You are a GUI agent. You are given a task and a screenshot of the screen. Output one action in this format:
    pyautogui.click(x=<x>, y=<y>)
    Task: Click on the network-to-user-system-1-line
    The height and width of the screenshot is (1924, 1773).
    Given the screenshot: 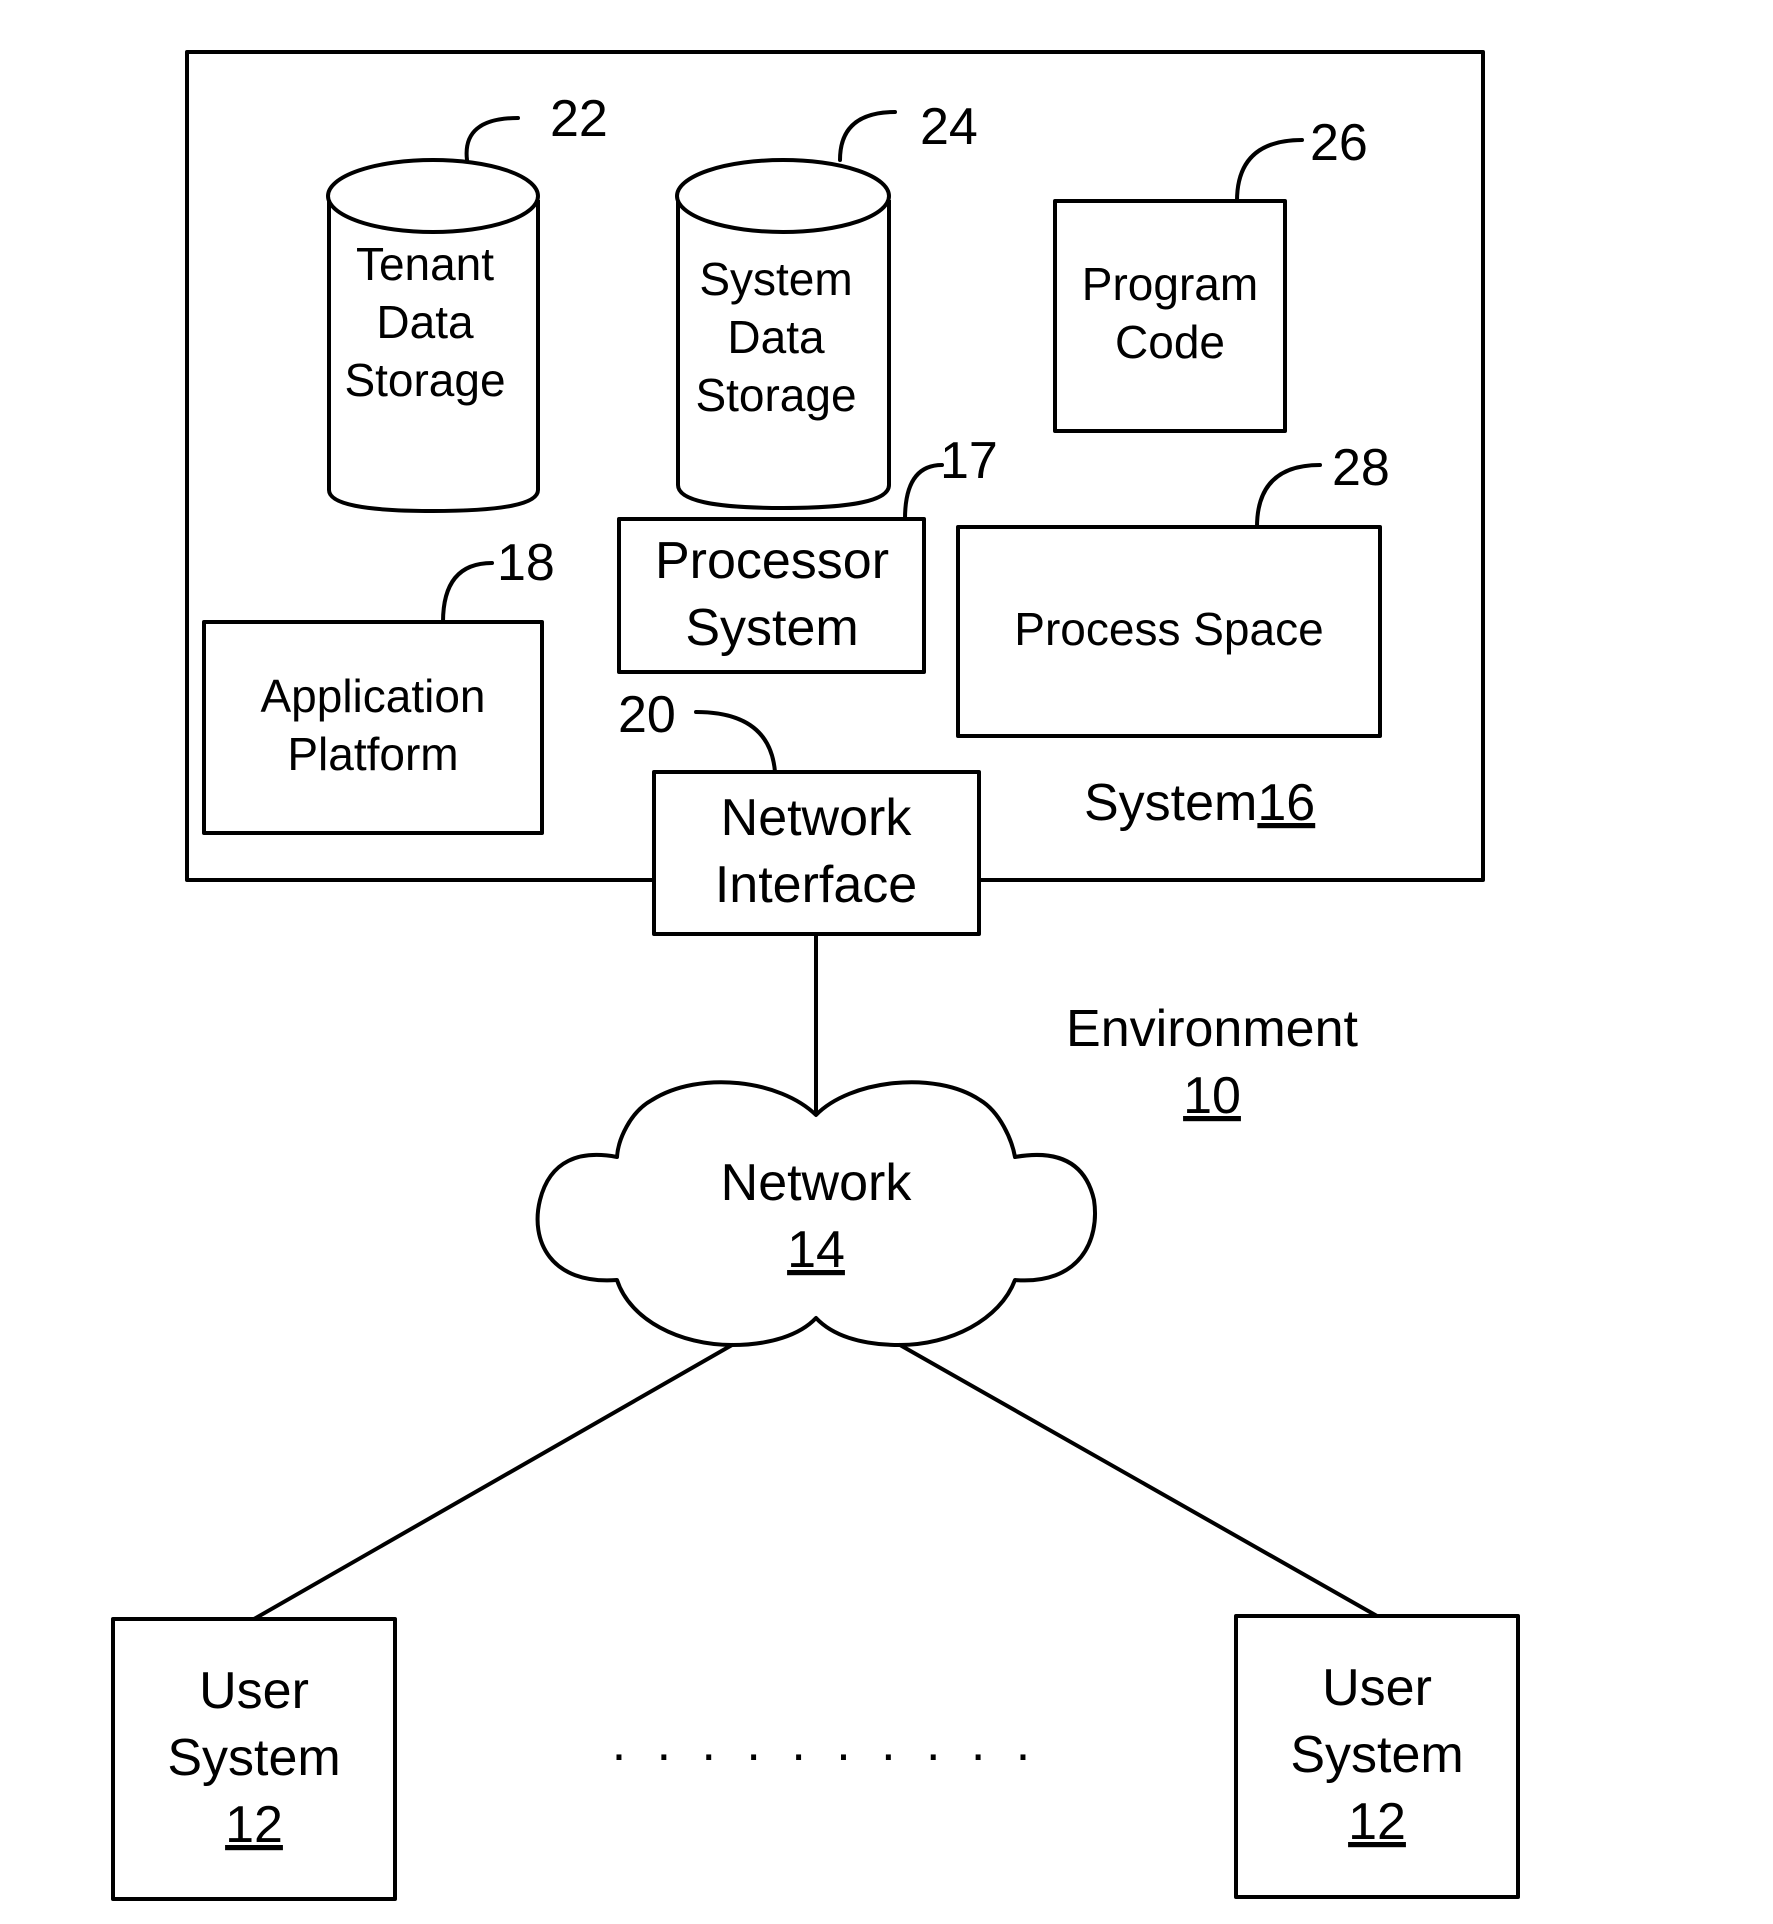 What is the action you would take?
    pyautogui.click(x=493, y=1482)
    